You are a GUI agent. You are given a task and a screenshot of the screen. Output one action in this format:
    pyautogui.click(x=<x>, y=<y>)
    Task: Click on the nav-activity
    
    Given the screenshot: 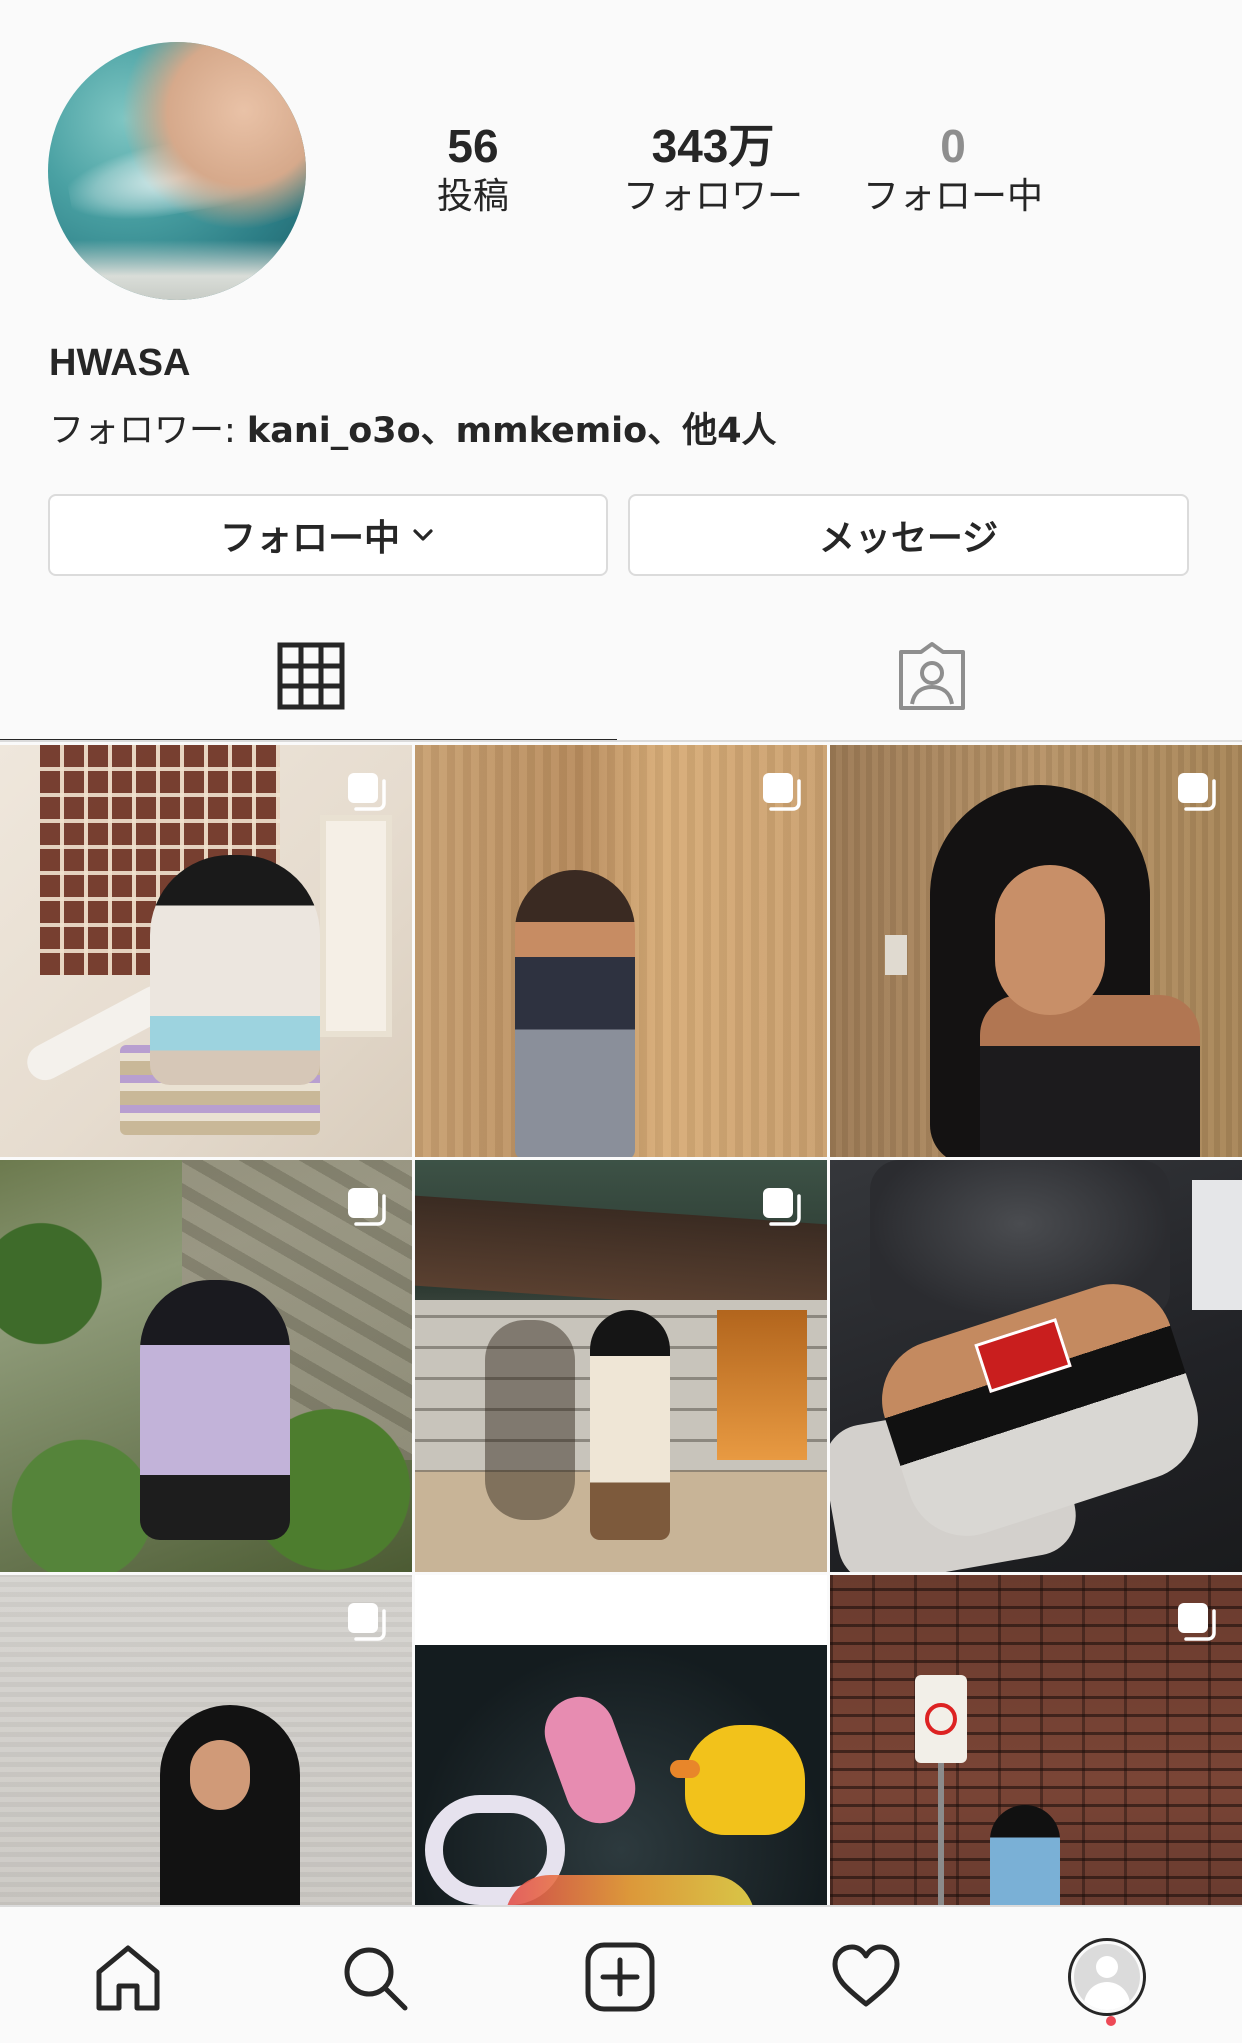 What is the action you would take?
    pyautogui.click(x=866, y=1977)
    